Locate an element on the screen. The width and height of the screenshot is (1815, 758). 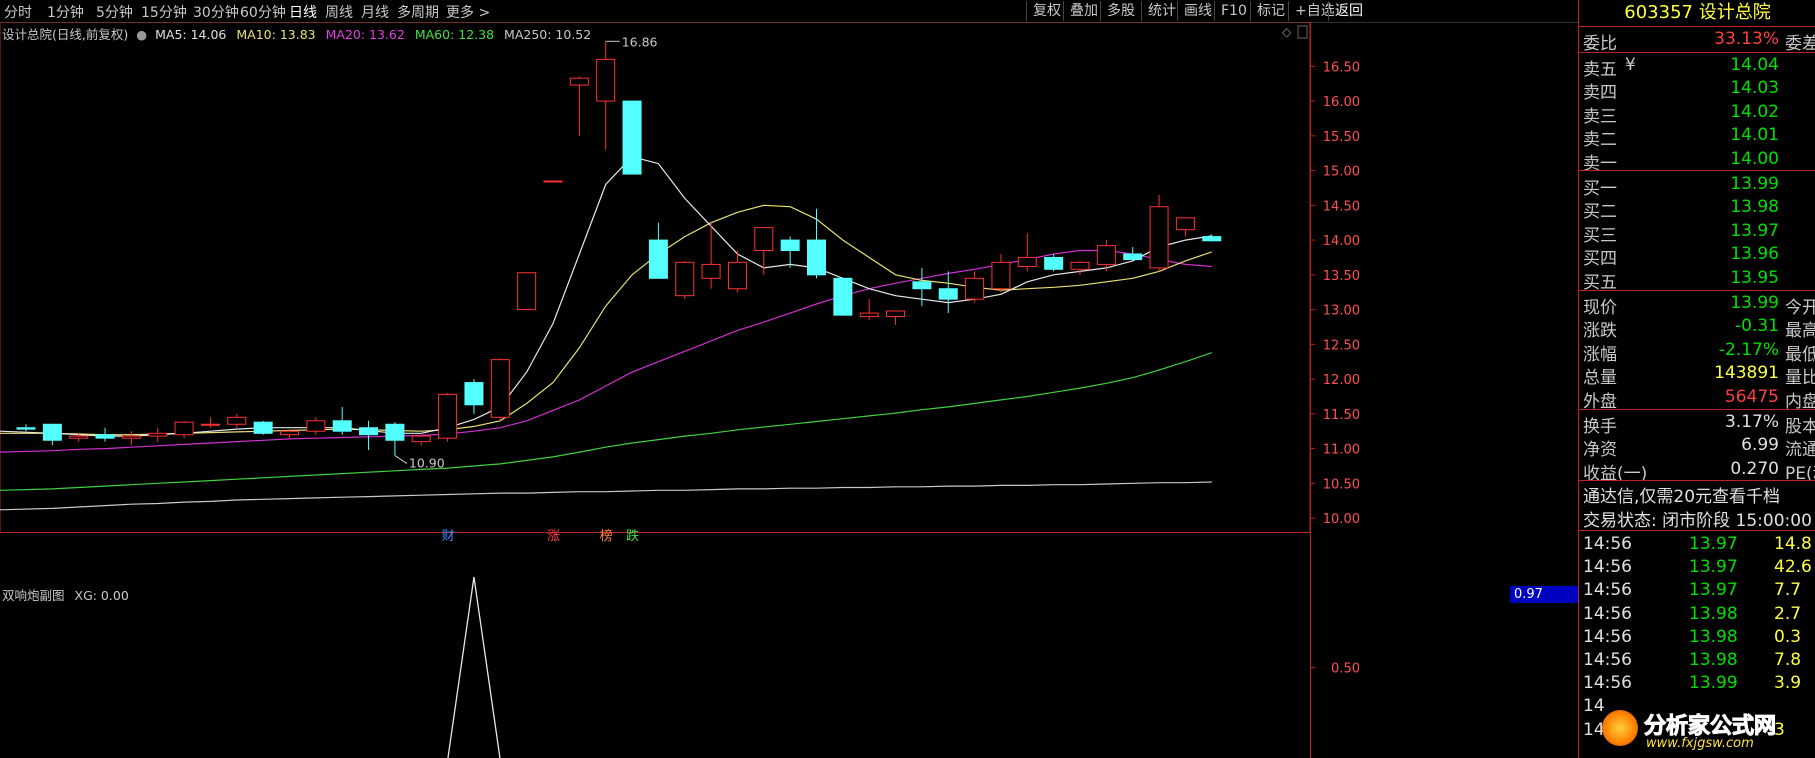
period-tab-7: 周线 is located at coordinates (339, 12).